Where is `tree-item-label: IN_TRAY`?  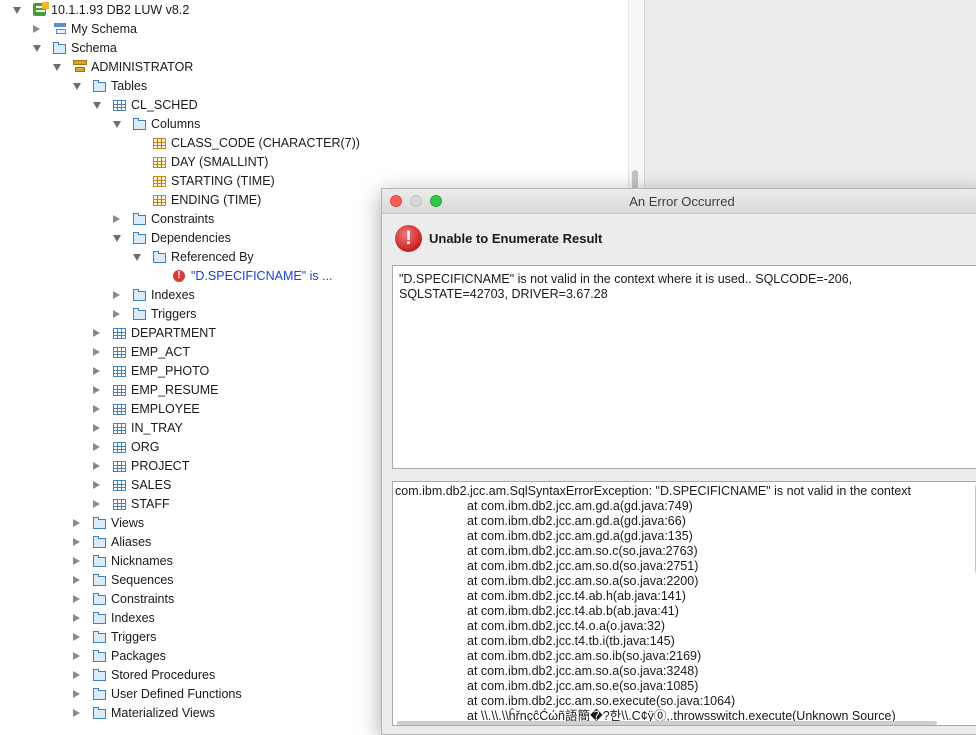 tree-item-label: IN_TRAY is located at coordinates (157, 428).